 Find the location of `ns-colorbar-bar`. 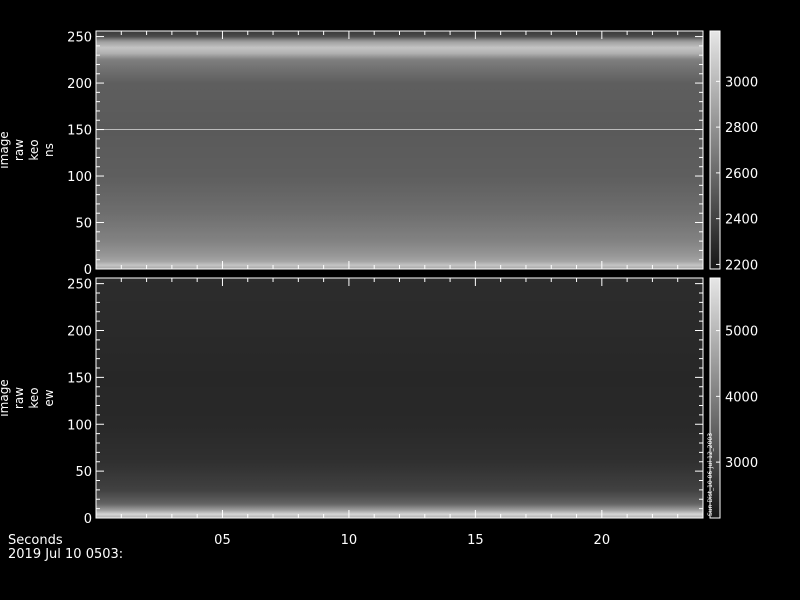

ns-colorbar-bar is located at coordinates (715, 150).